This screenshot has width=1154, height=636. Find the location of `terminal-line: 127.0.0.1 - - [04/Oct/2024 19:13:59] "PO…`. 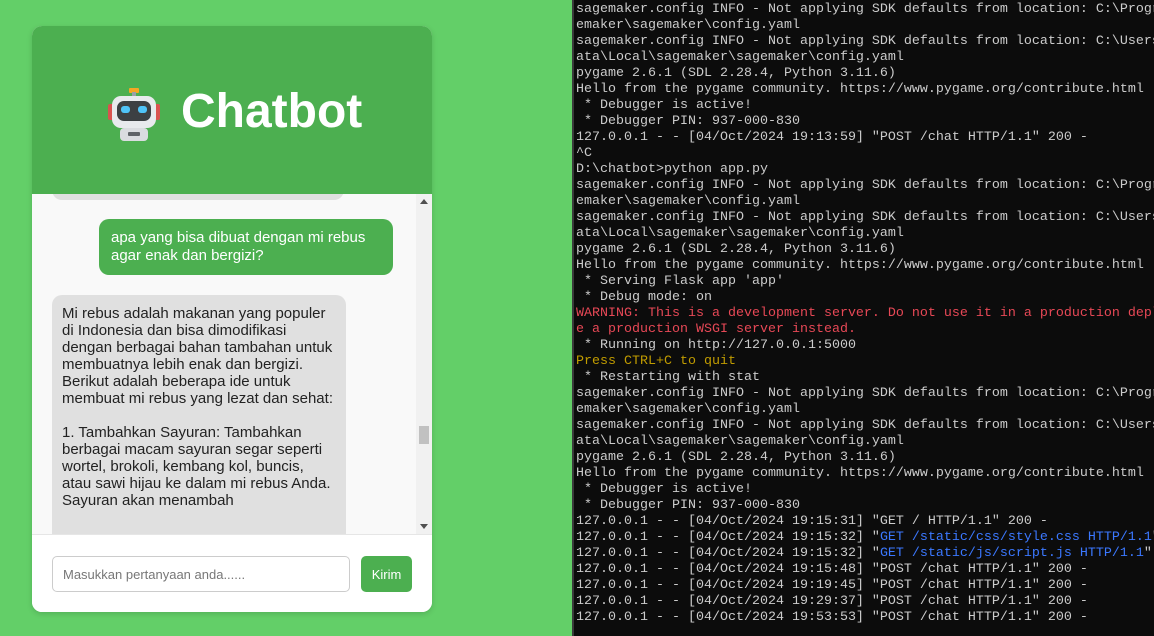

terminal-line: 127.0.0.1 - - [04/Oct/2024 19:13:59] "PO… is located at coordinates (865, 138).